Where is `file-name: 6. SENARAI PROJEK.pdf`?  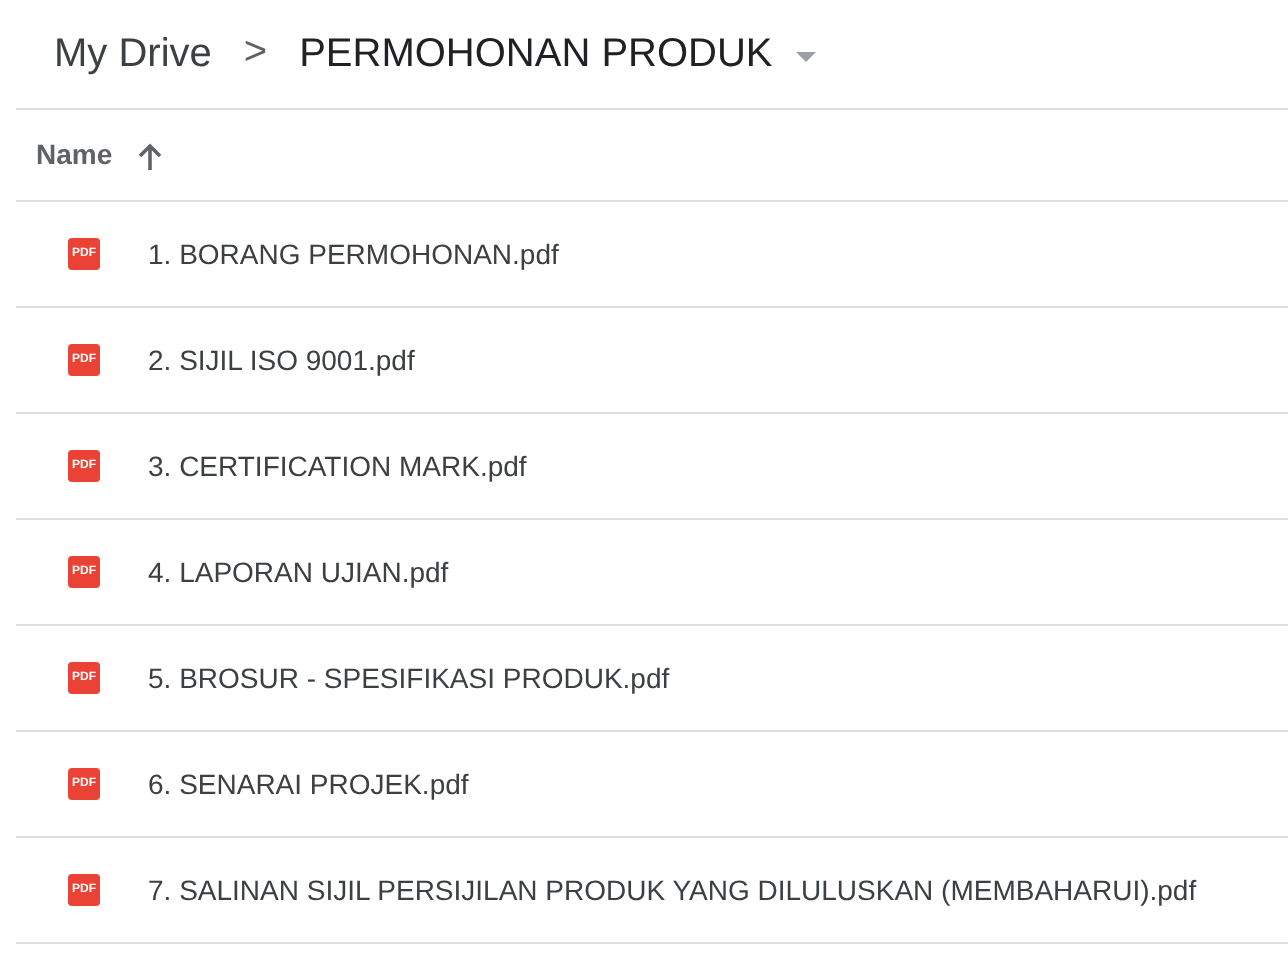
file-name: 6. SENARAI PROJEK.pdf is located at coordinates (308, 784).